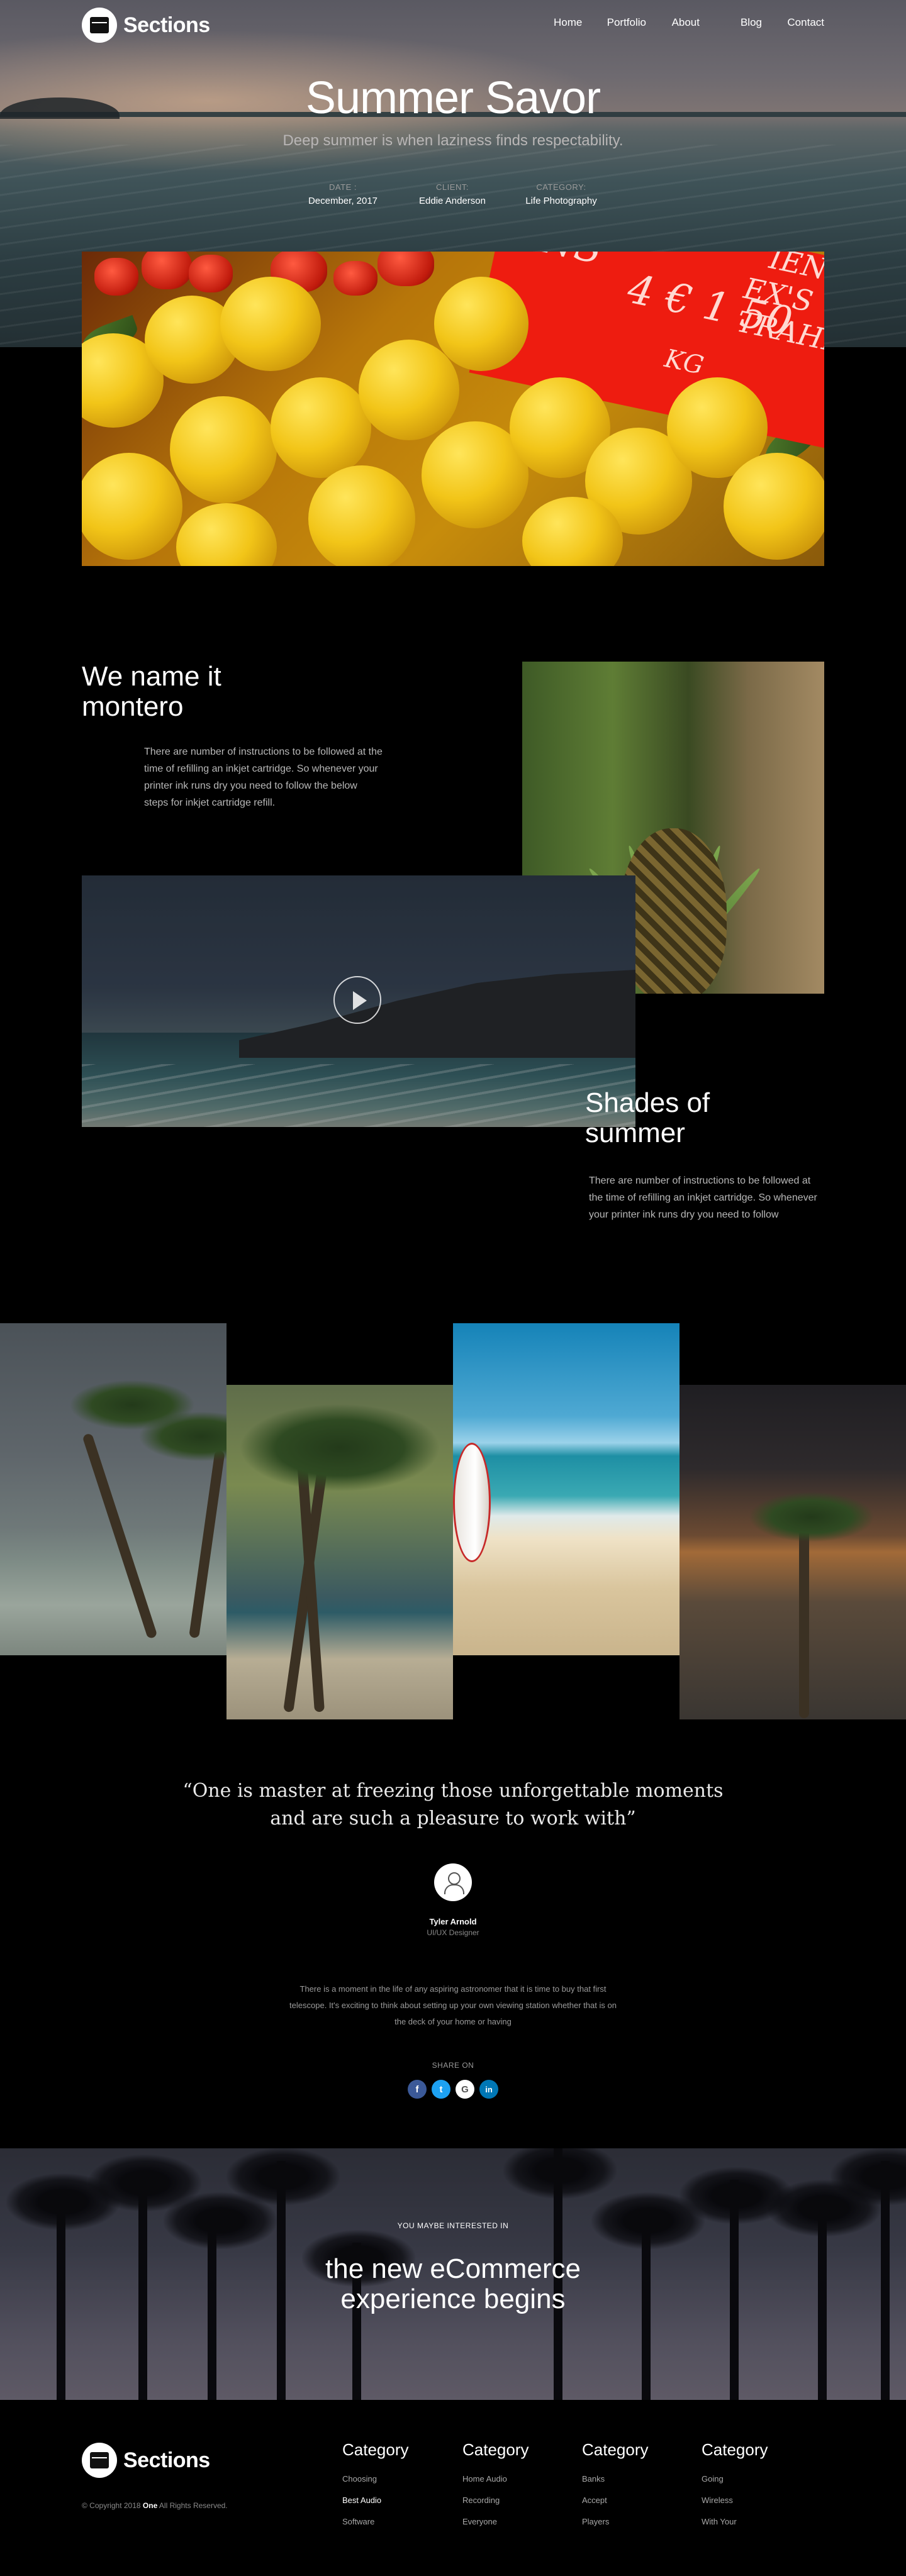  What do you see at coordinates (635, 2500) in the screenshot?
I see `footer-link: Accept` at bounding box center [635, 2500].